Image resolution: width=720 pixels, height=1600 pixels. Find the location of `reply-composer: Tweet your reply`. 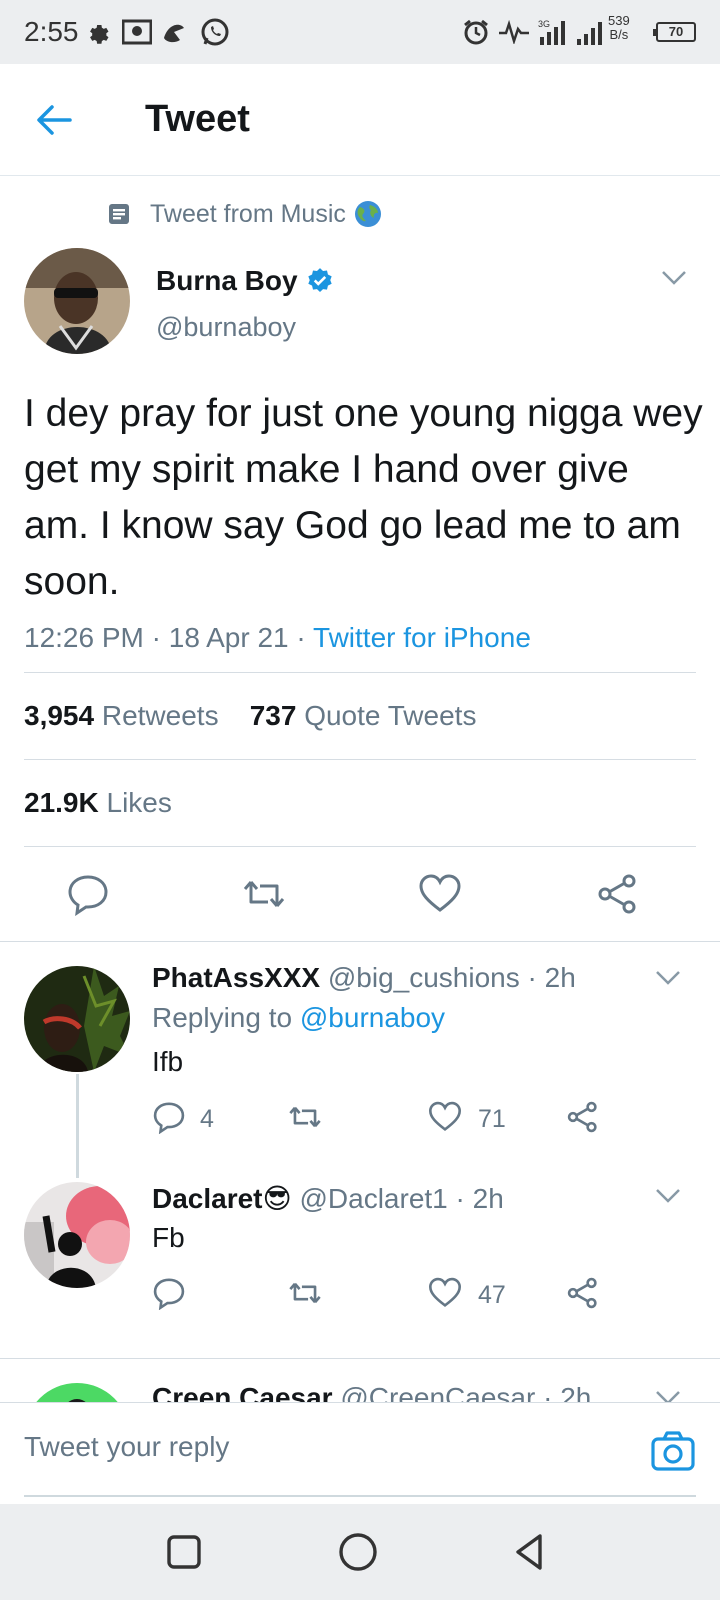

reply-composer: Tweet your reply is located at coordinates (360, 1451).